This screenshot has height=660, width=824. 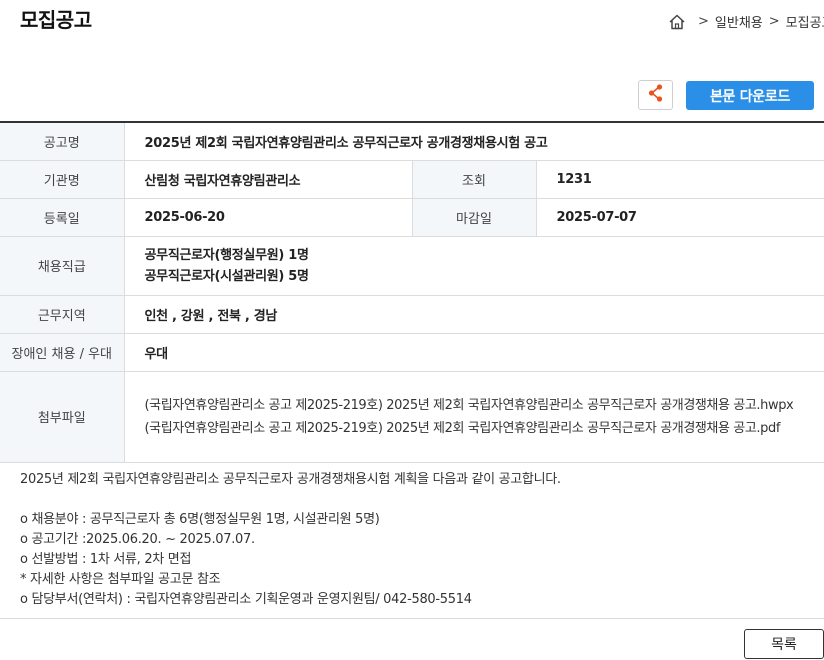 What do you see at coordinates (62, 314) in the screenshot?
I see `region-label: 근무지역` at bounding box center [62, 314].